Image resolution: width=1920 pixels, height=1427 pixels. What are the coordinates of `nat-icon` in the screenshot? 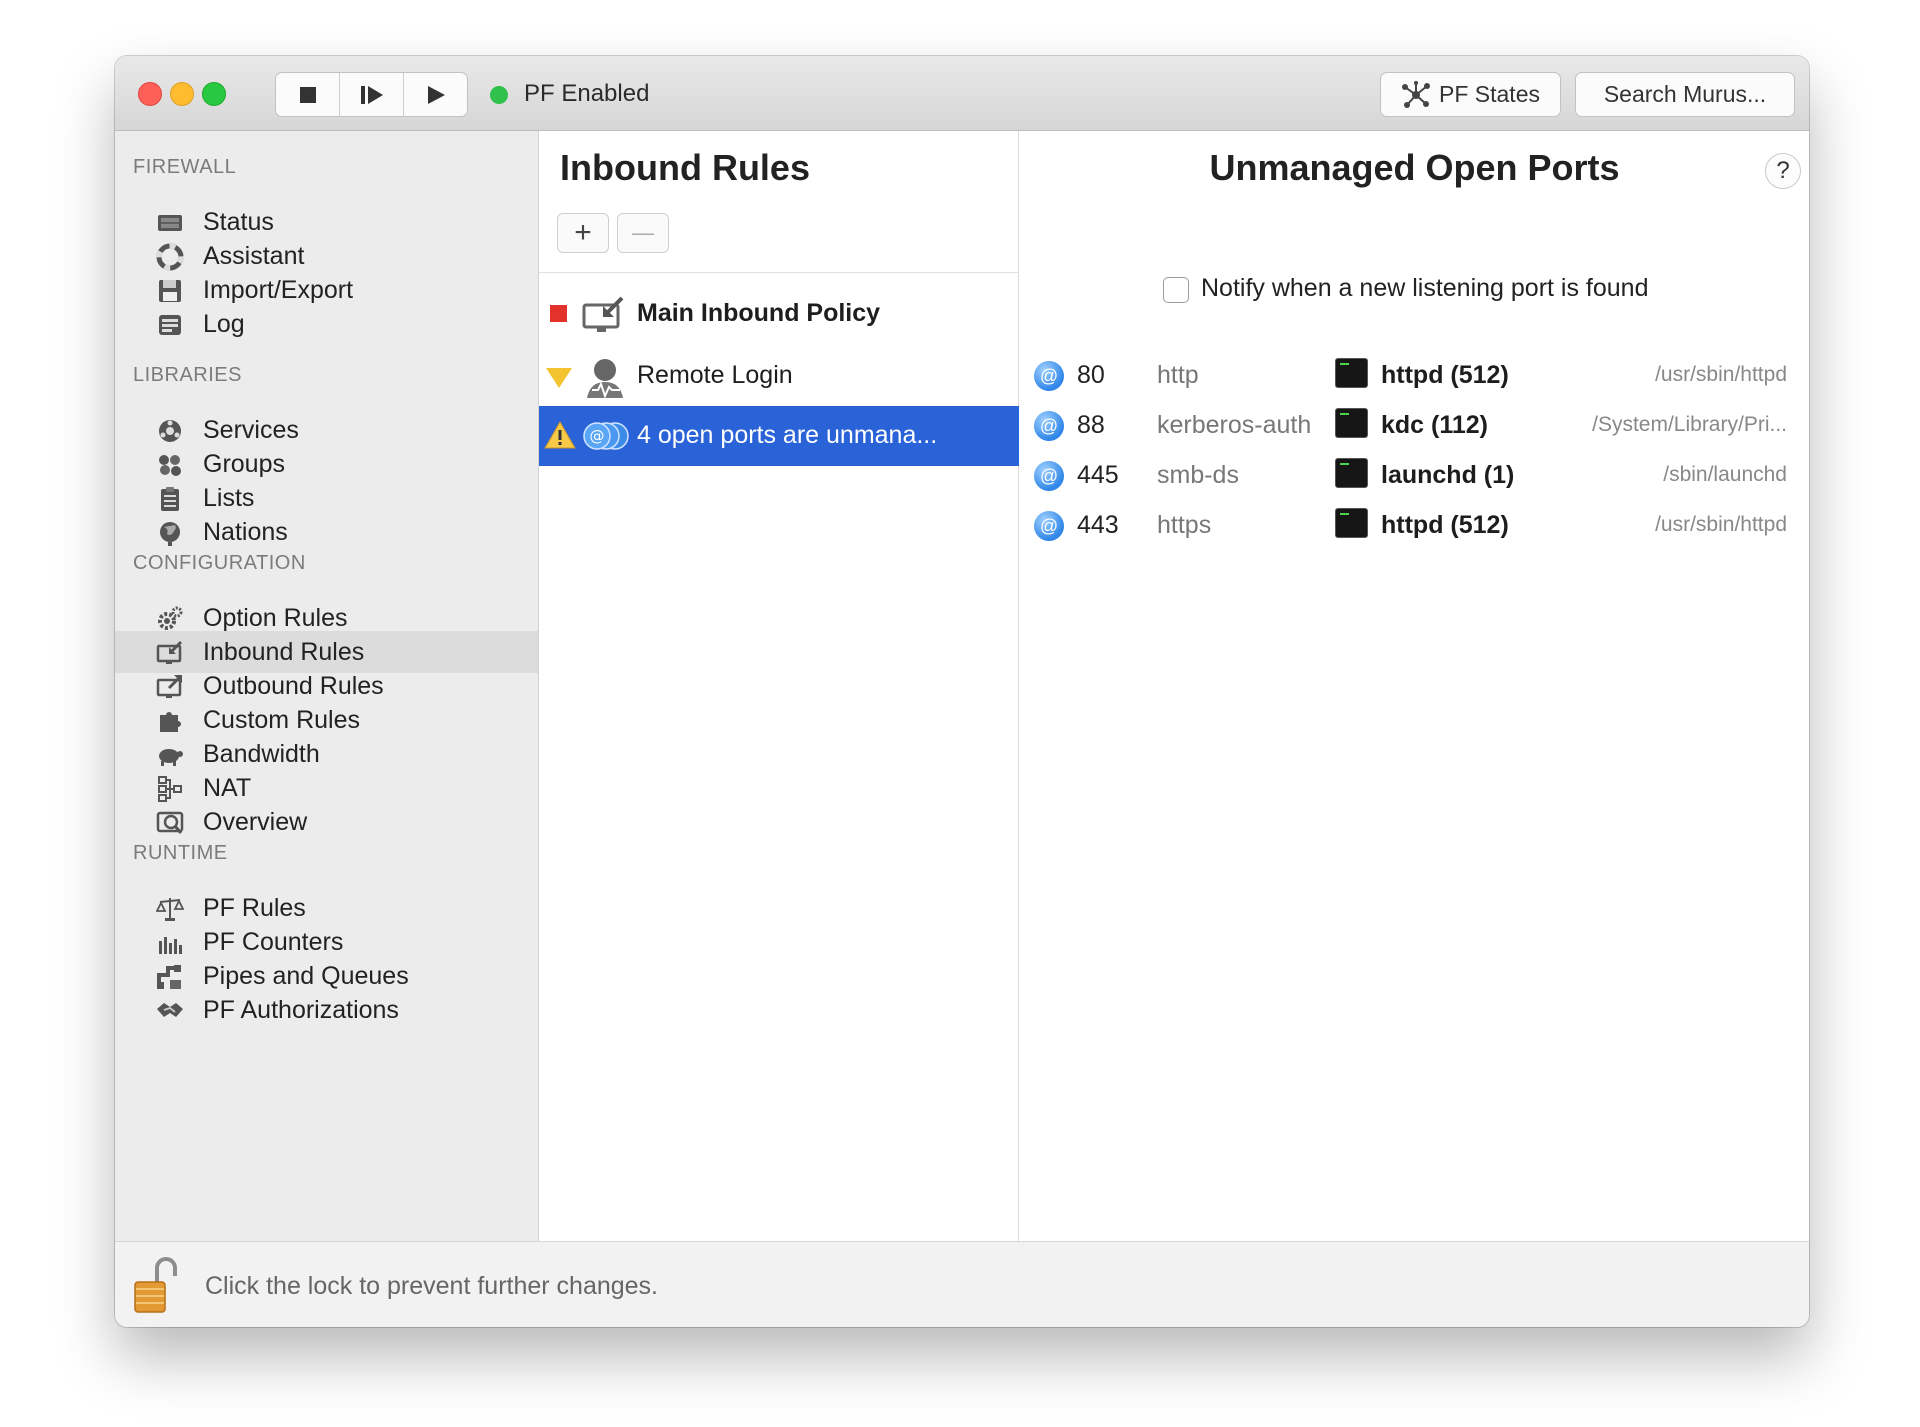 It's located at (170, 789).